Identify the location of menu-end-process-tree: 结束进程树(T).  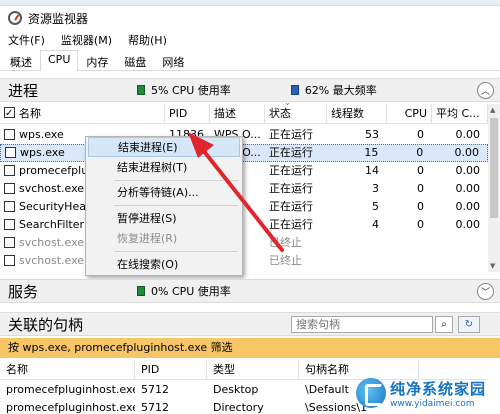
(164, 168).